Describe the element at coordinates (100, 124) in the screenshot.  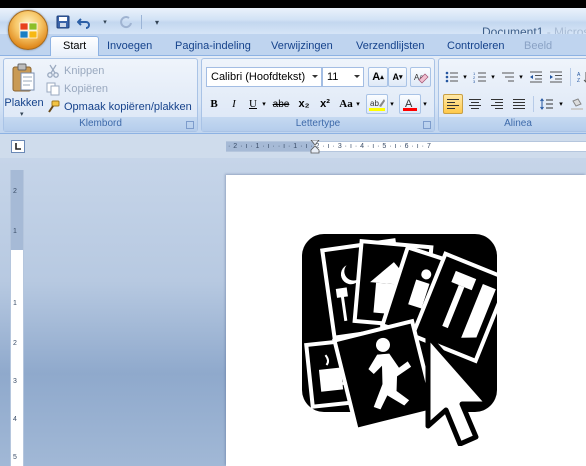
I see `clipboard-group-label: Klembord` at that location.